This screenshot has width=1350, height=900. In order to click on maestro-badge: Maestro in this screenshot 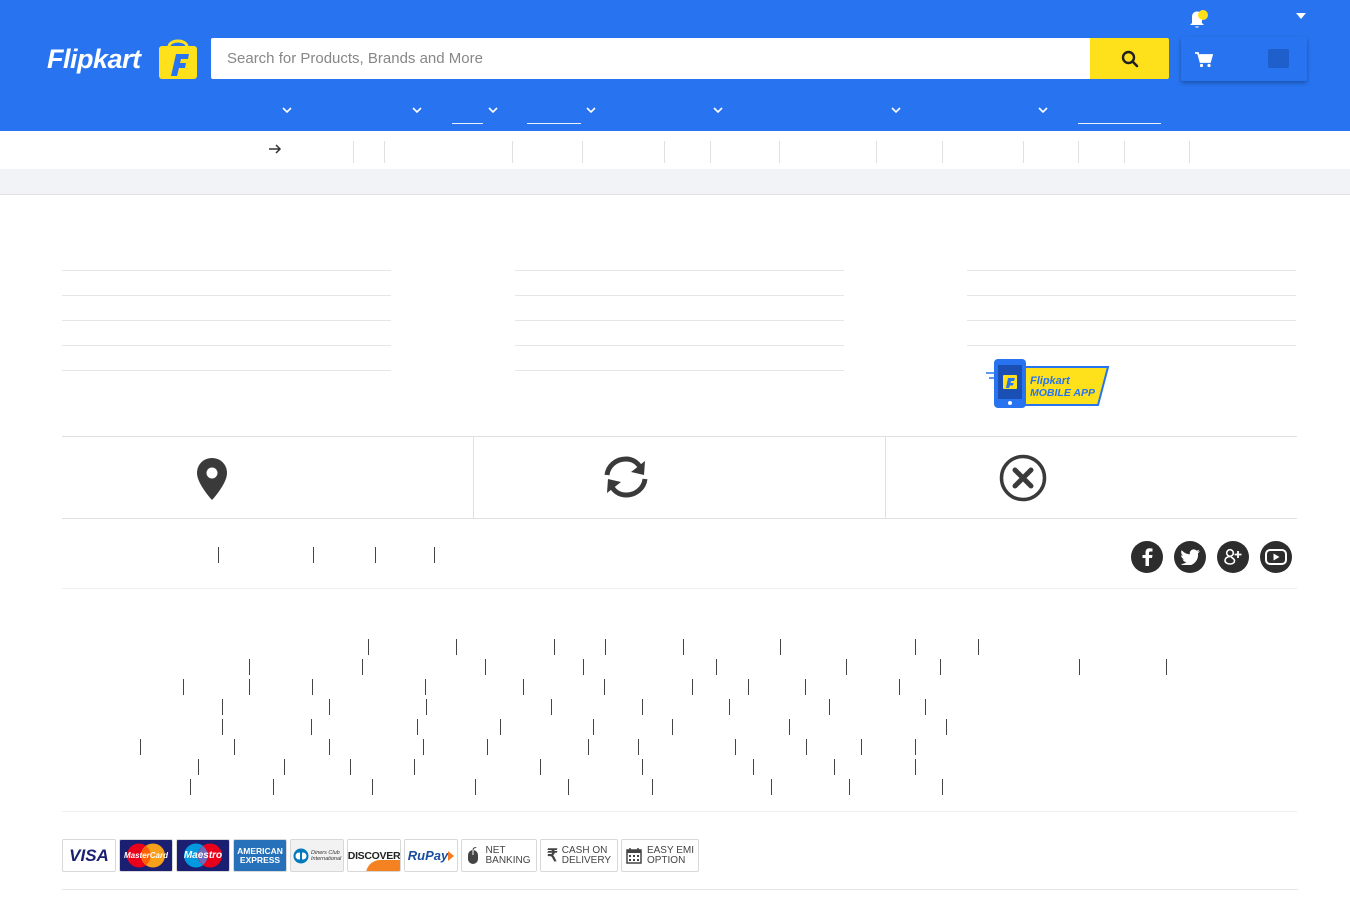, I will do `click(203, 855)`.